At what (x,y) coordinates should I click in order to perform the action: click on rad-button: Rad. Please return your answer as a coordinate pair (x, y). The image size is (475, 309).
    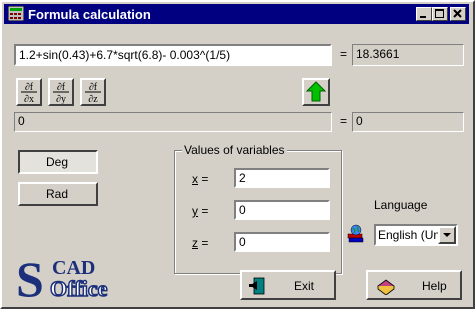
    Looking at the image, I should click on (58, 194).